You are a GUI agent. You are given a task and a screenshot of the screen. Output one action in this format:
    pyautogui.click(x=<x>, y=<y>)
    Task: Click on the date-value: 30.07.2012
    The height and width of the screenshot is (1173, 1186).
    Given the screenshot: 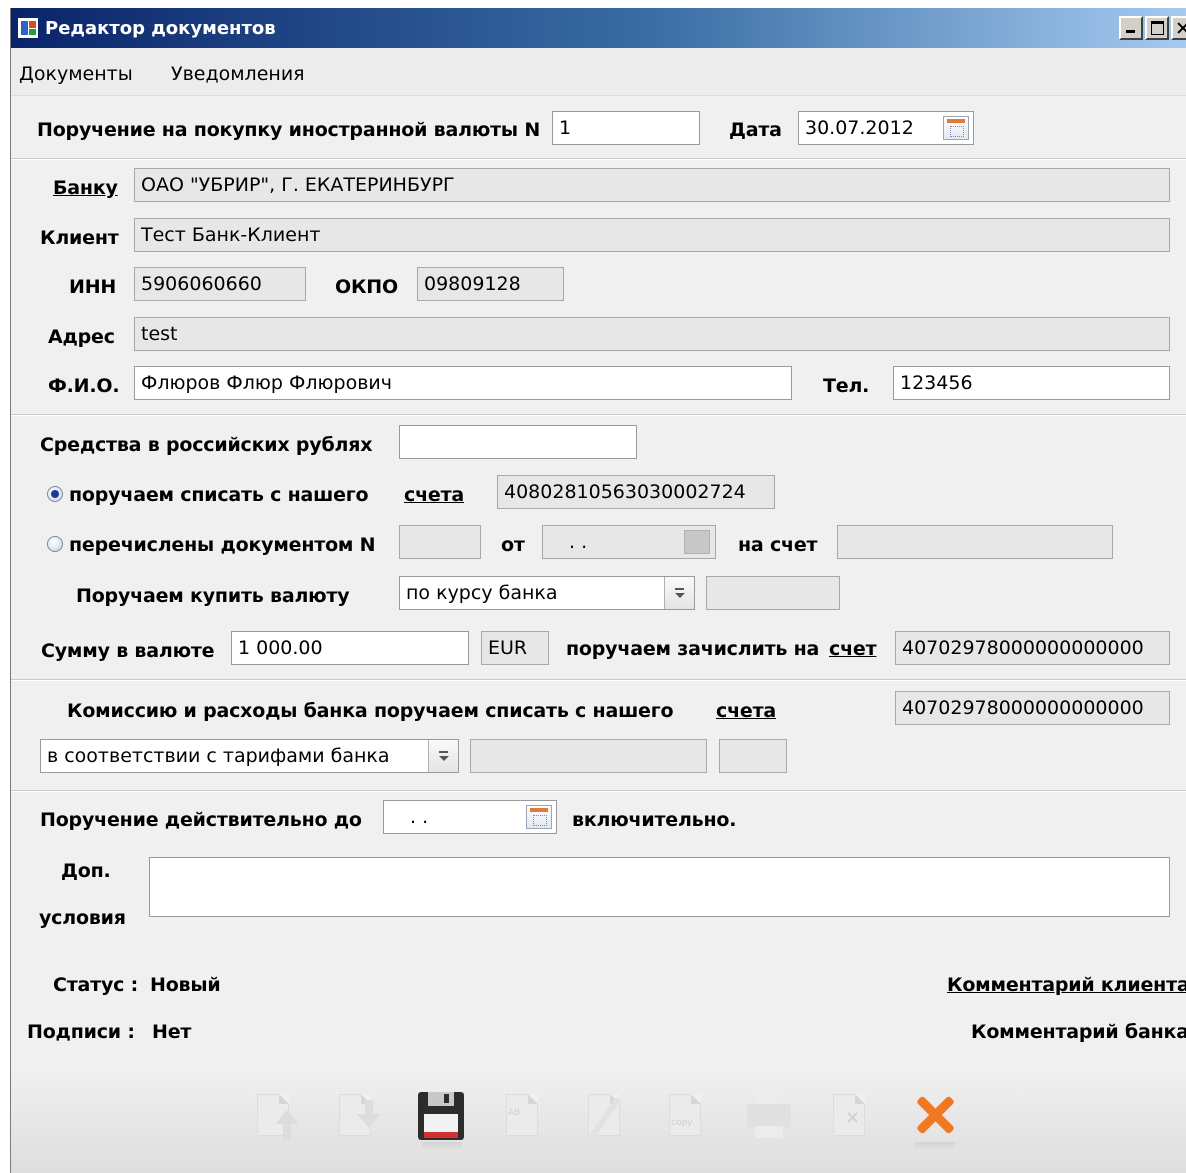 What is the action you would take?
    pyautogui.click(x=859, y=128)
    